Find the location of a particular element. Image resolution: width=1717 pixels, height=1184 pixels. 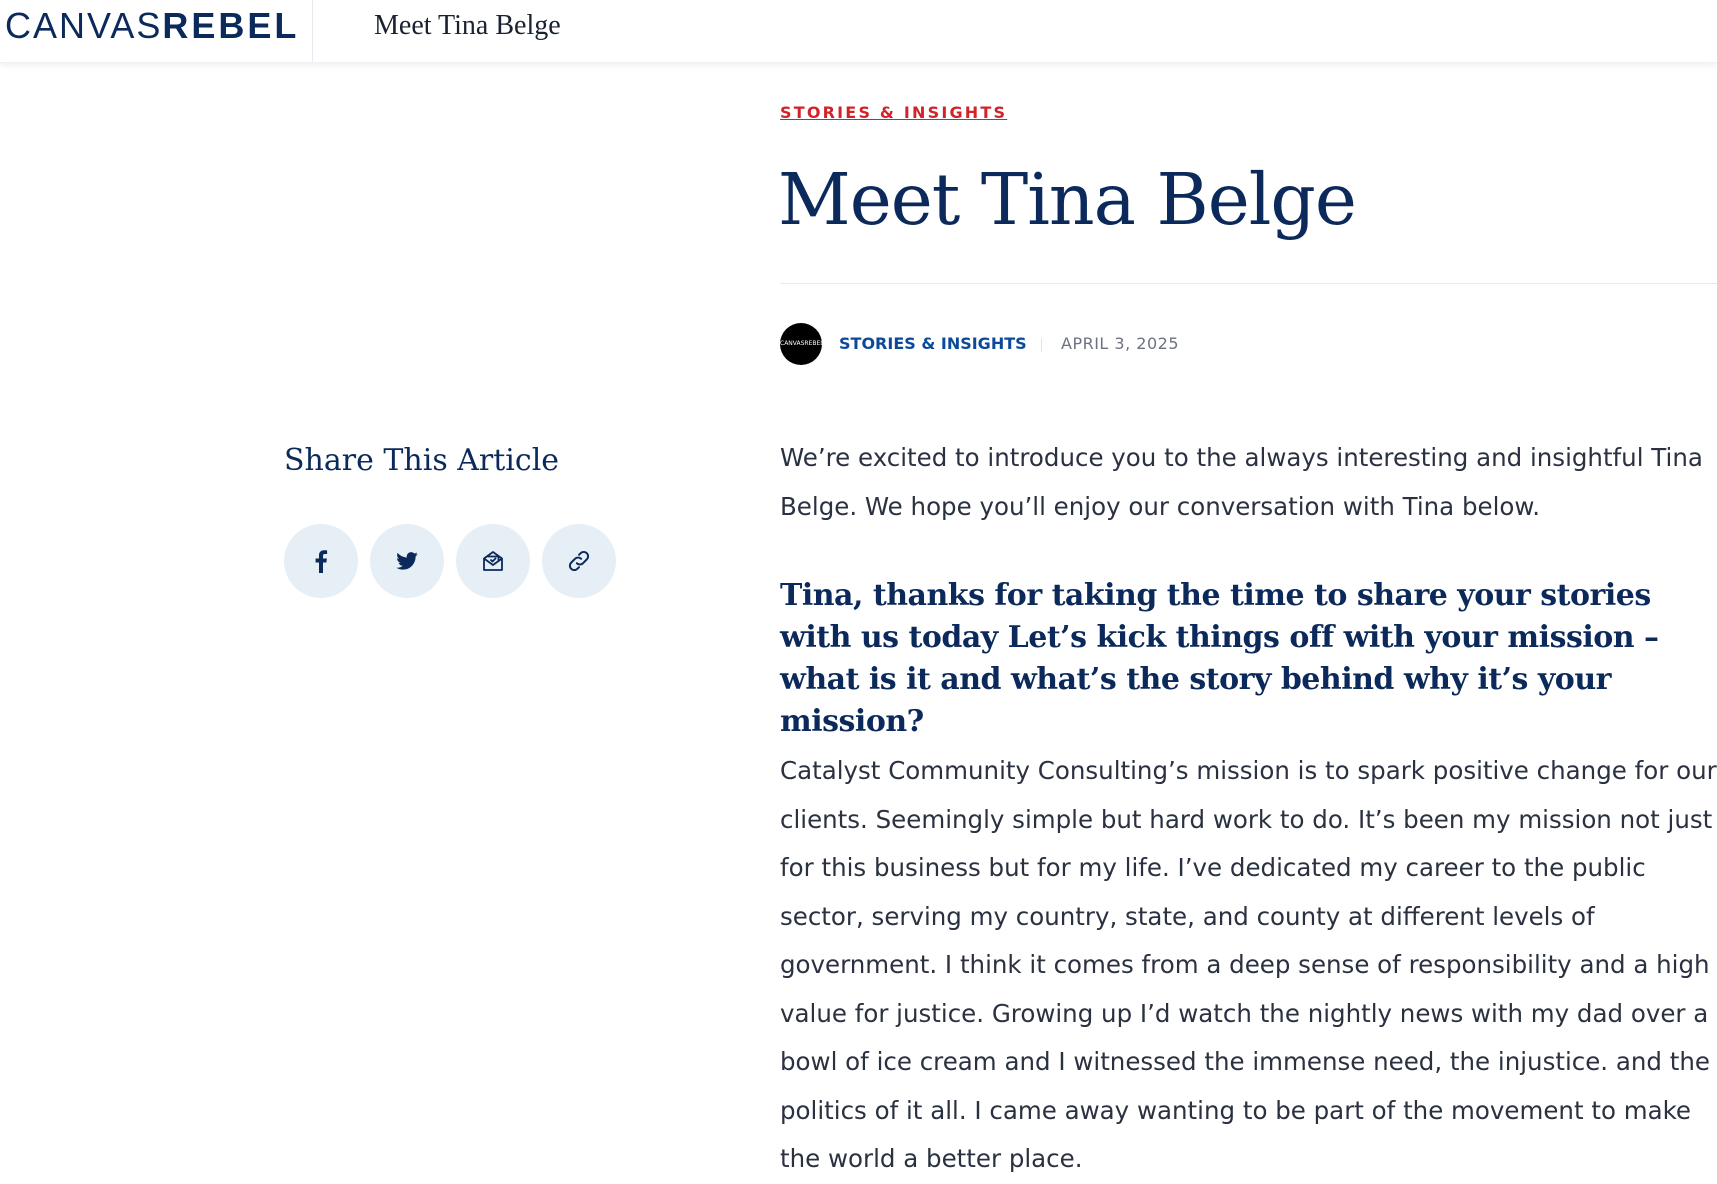

share-email-button is located at coordinates (493, 561).